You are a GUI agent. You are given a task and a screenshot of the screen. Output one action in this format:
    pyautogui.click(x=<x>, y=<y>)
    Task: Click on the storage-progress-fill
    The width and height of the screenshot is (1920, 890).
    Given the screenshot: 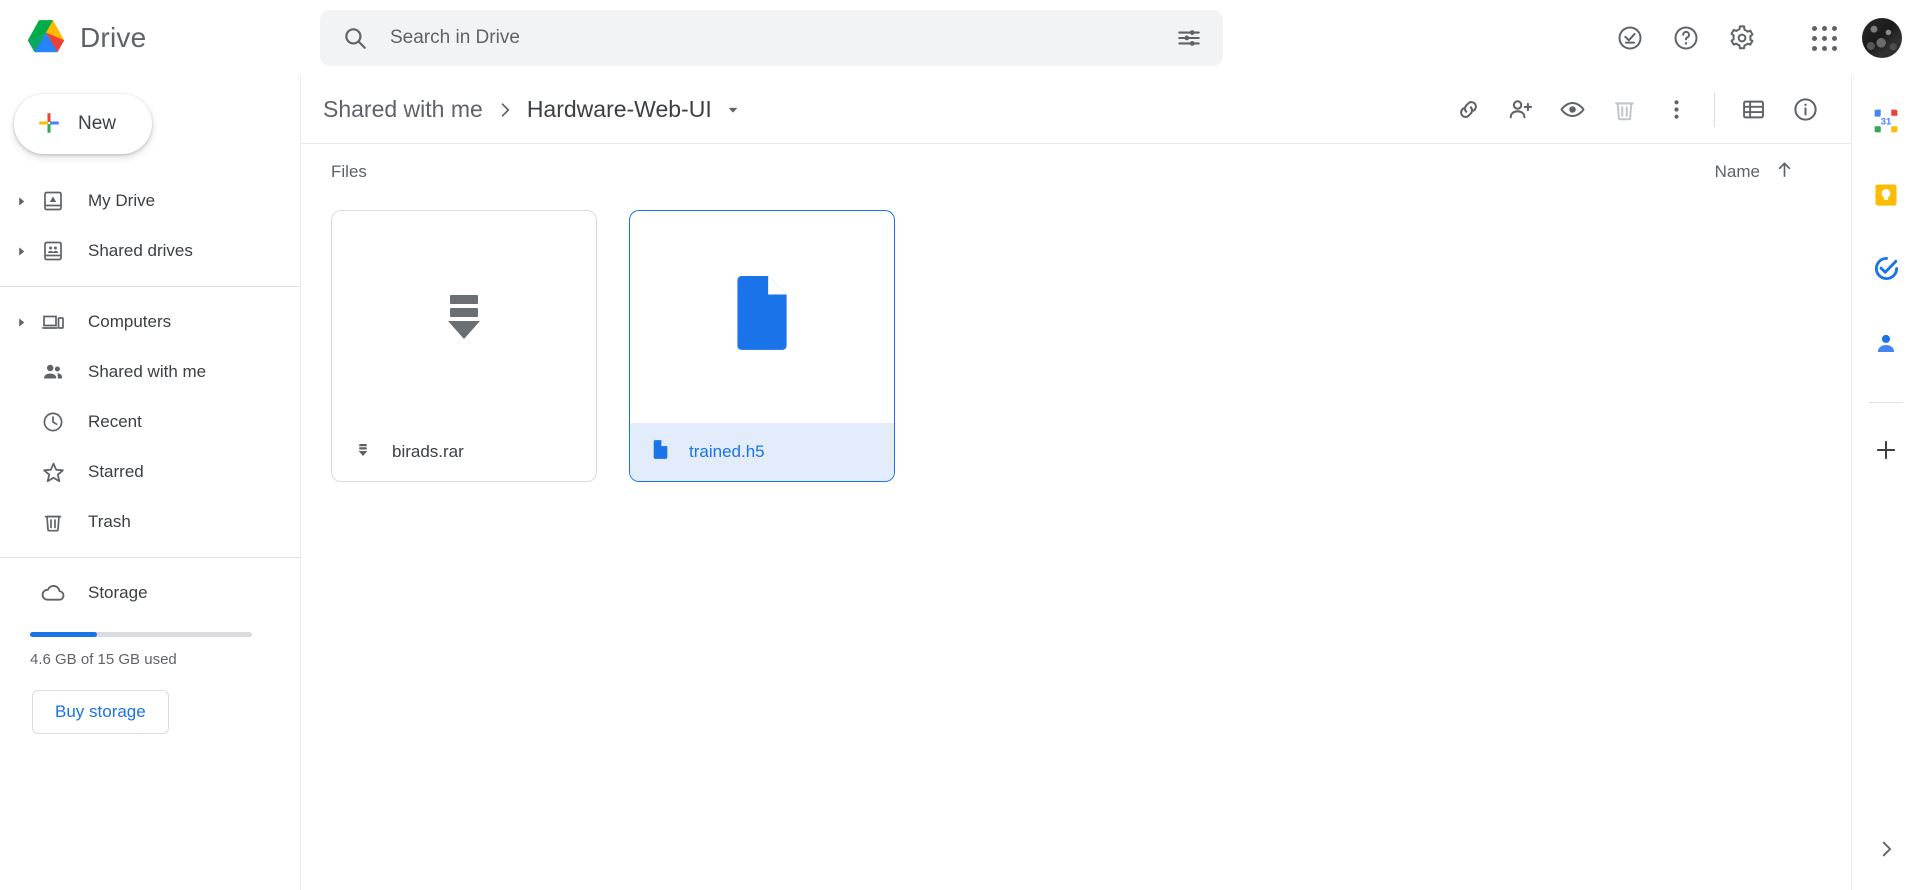 What is the action you would take?
    pyautogui.click(x=63, y=634)
    